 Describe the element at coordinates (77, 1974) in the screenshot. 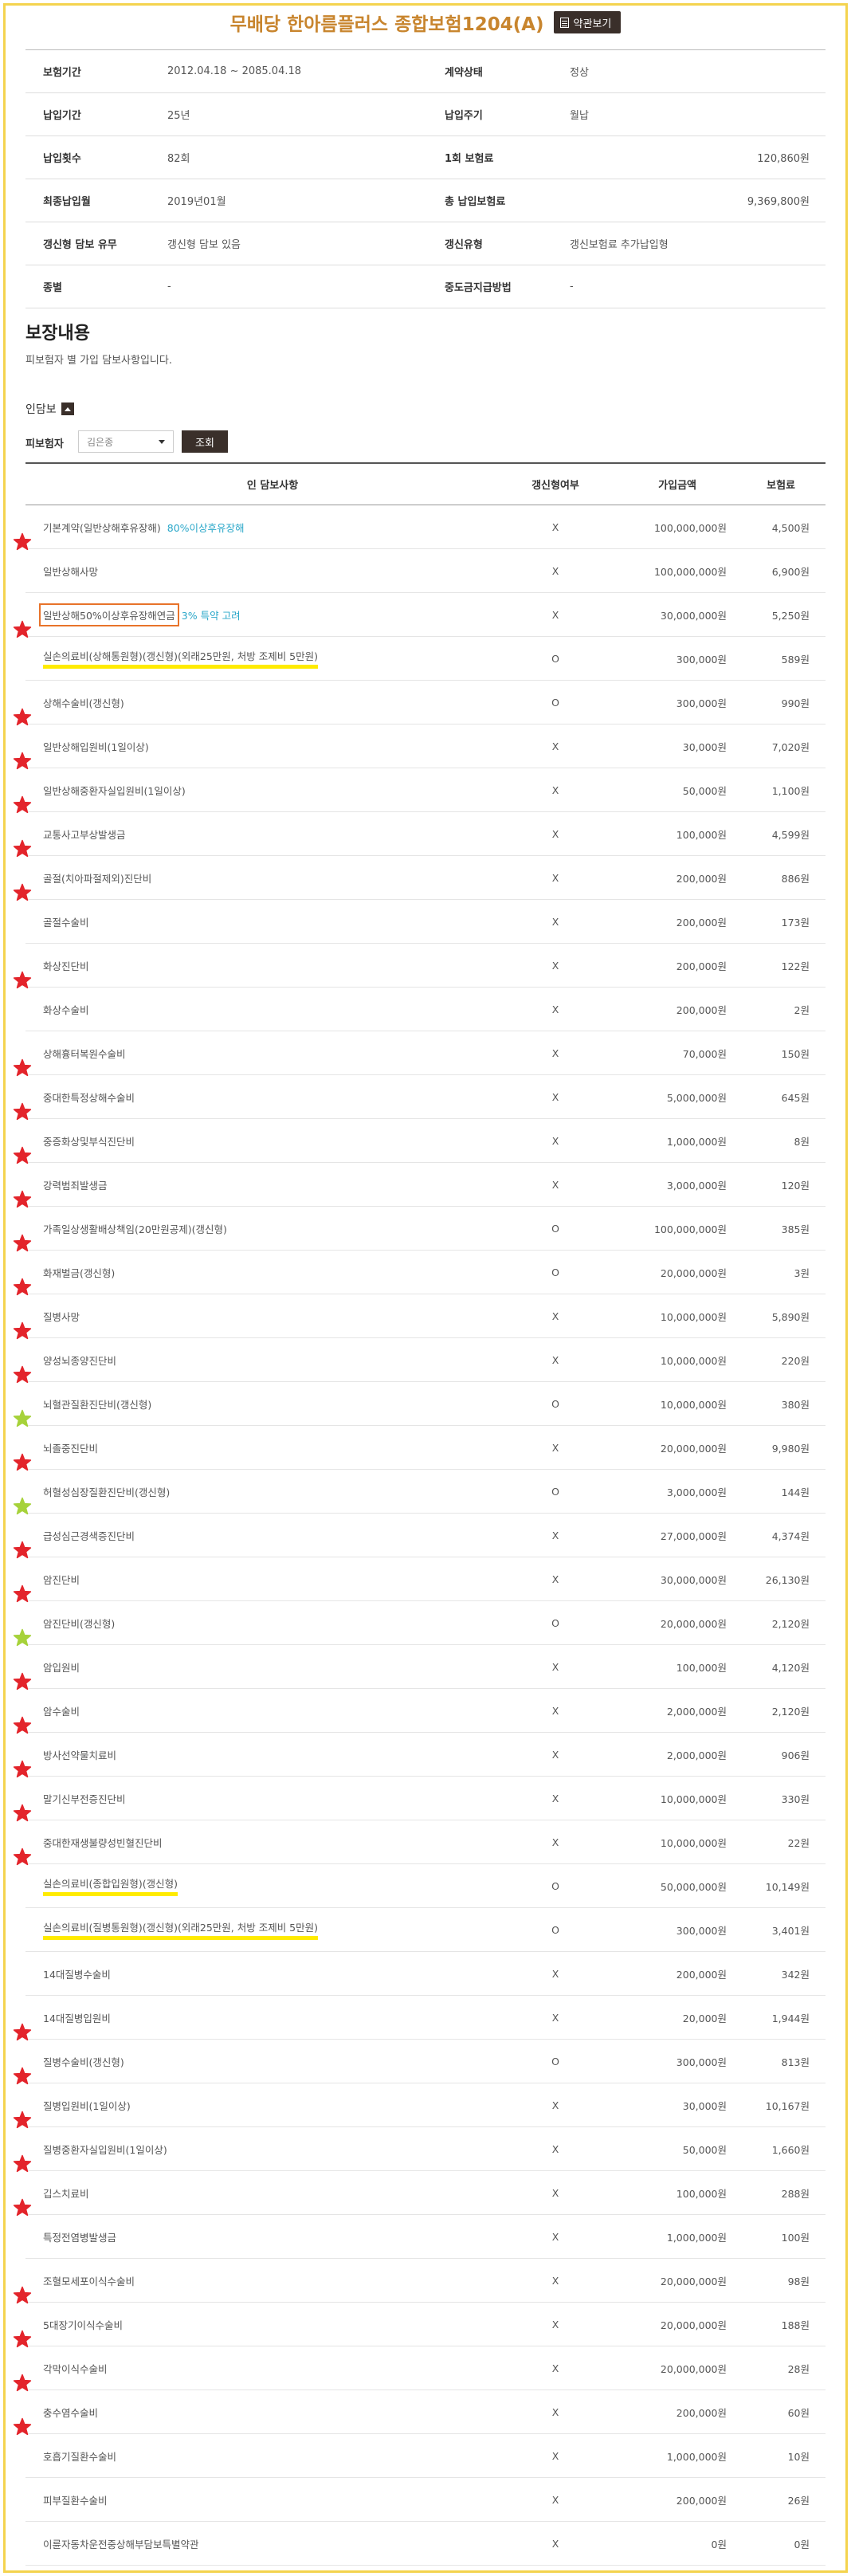

I see `coverage-name: 14대질병수술비` at that location.